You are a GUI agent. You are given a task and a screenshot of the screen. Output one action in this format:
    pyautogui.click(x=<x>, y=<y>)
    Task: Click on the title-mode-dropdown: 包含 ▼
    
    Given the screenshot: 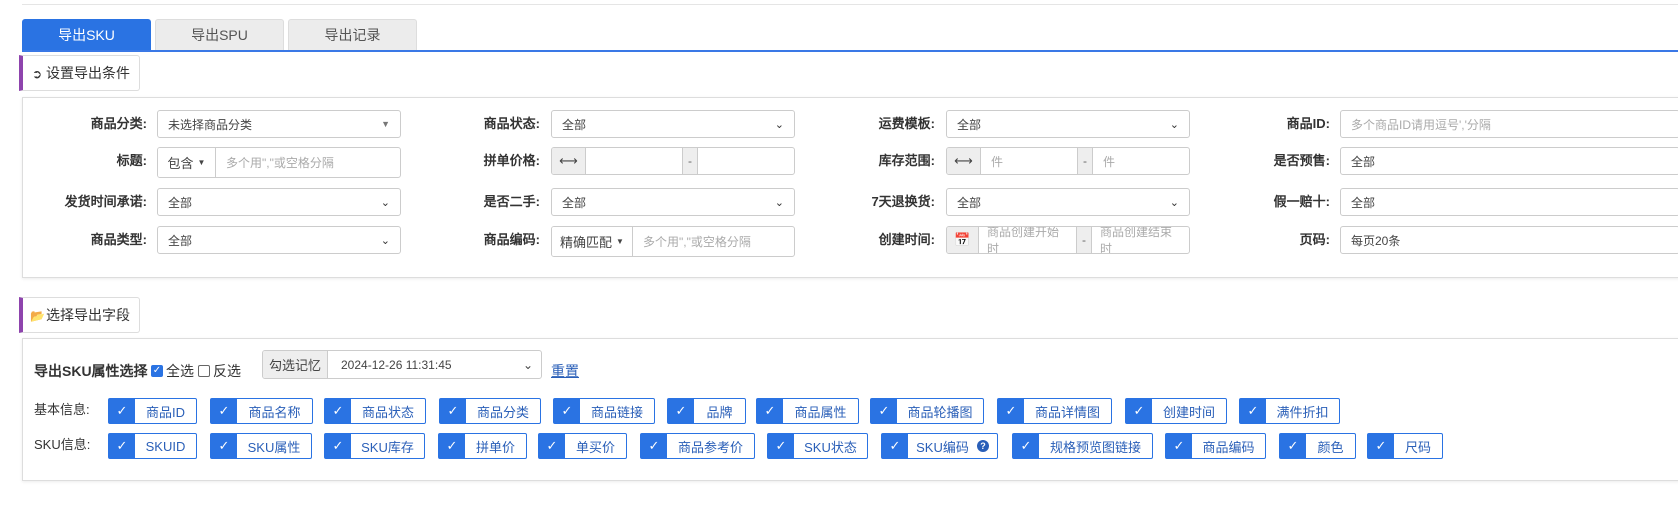 What is the action you would take?
    pyautogui.click(x=187, y=162)
    